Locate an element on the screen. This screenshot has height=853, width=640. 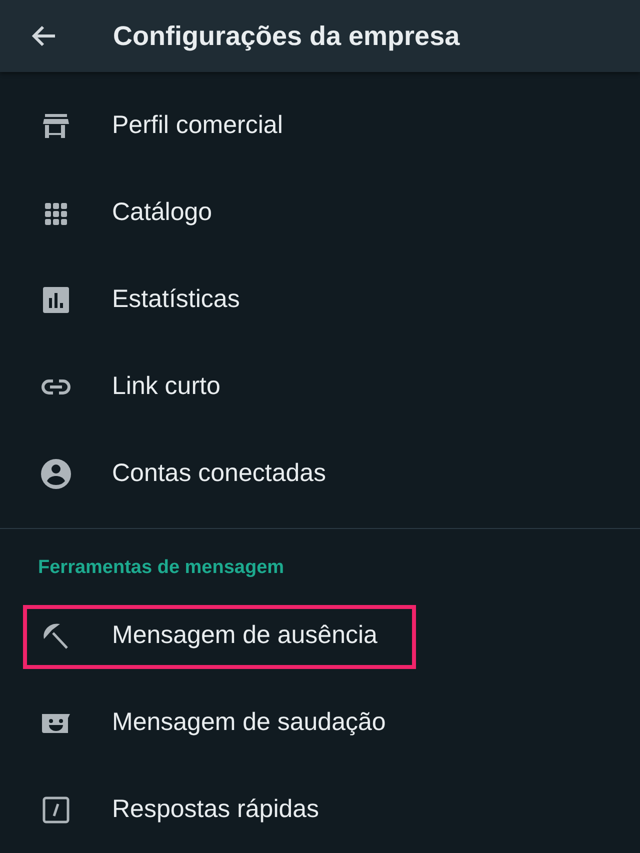
menu-item-label: Link curto is located at coordinates (166, 386).